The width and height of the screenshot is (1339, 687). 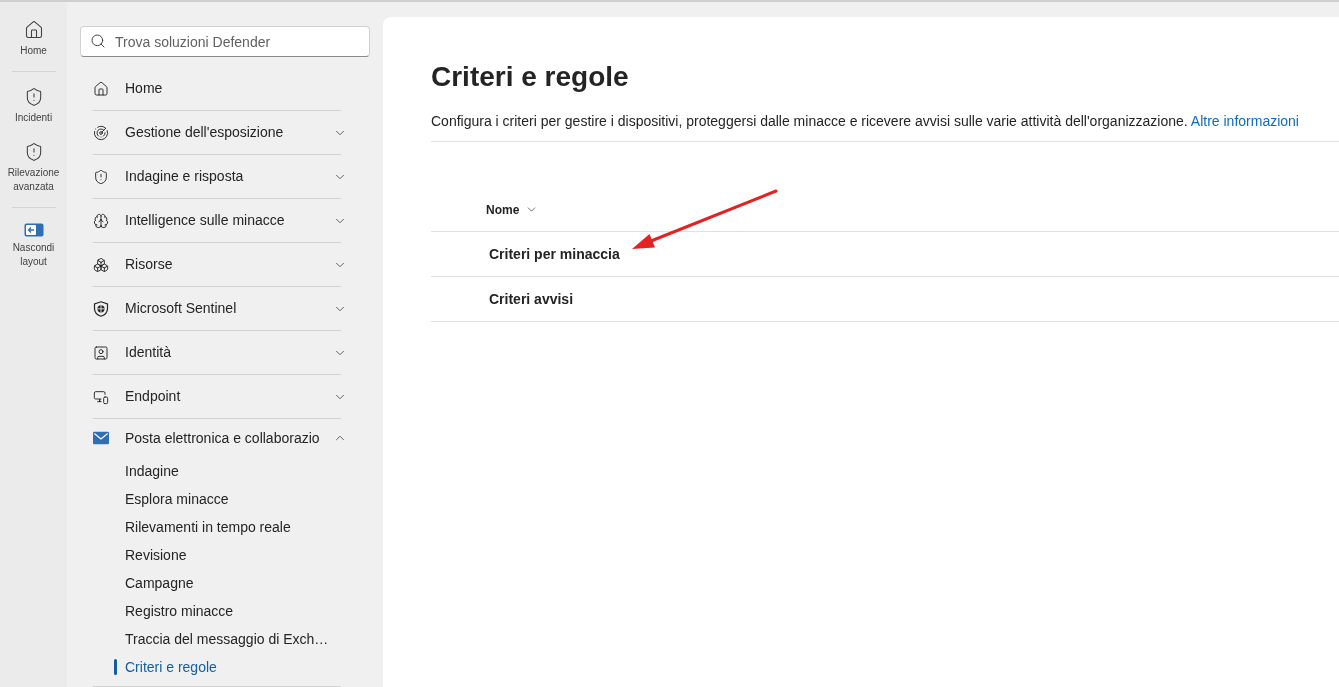 What do you see at coordinates (531, 299) in the screenshot?
I see `policy-name-cell: Criteri avvisi` at bounding box center [531, 299].